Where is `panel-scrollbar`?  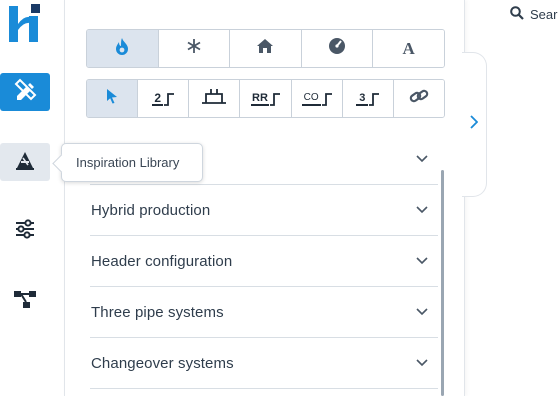 panel-scrollbar is located at coordinates (442, 283).